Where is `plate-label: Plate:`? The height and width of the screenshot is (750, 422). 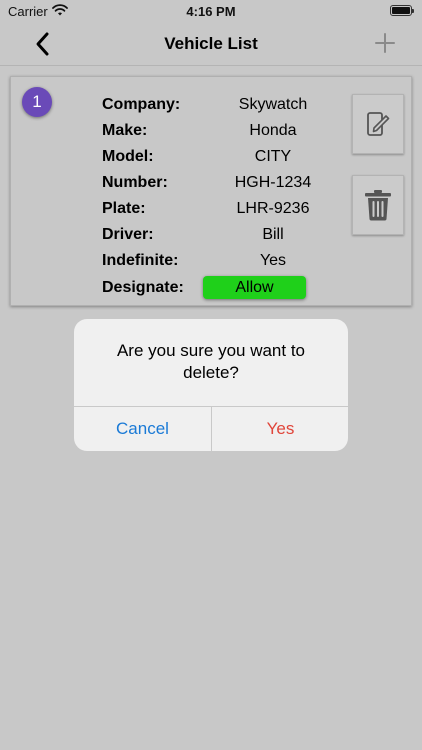 plate-label: Plate: is located at coordinates (124, 208).